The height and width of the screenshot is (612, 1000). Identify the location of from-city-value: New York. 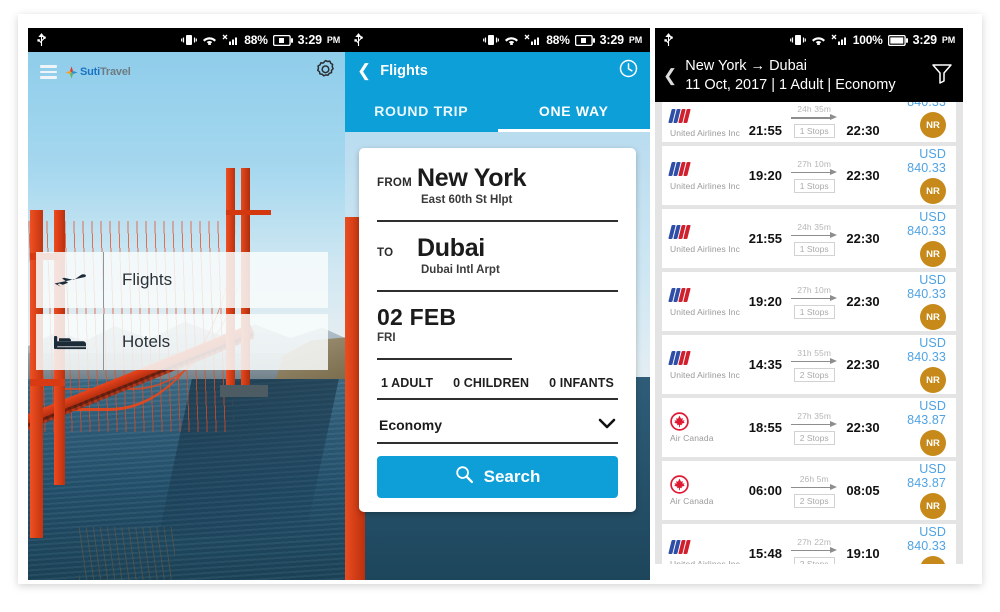
(472, 178).